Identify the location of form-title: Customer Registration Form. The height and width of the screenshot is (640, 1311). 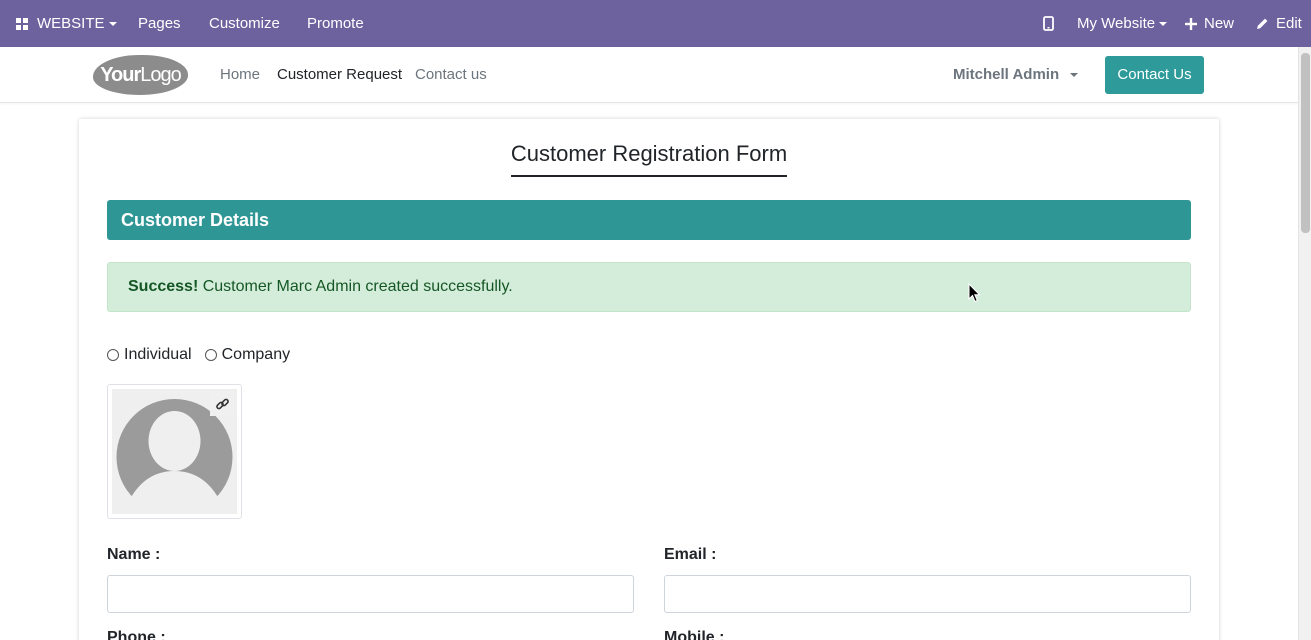
(649, 159).